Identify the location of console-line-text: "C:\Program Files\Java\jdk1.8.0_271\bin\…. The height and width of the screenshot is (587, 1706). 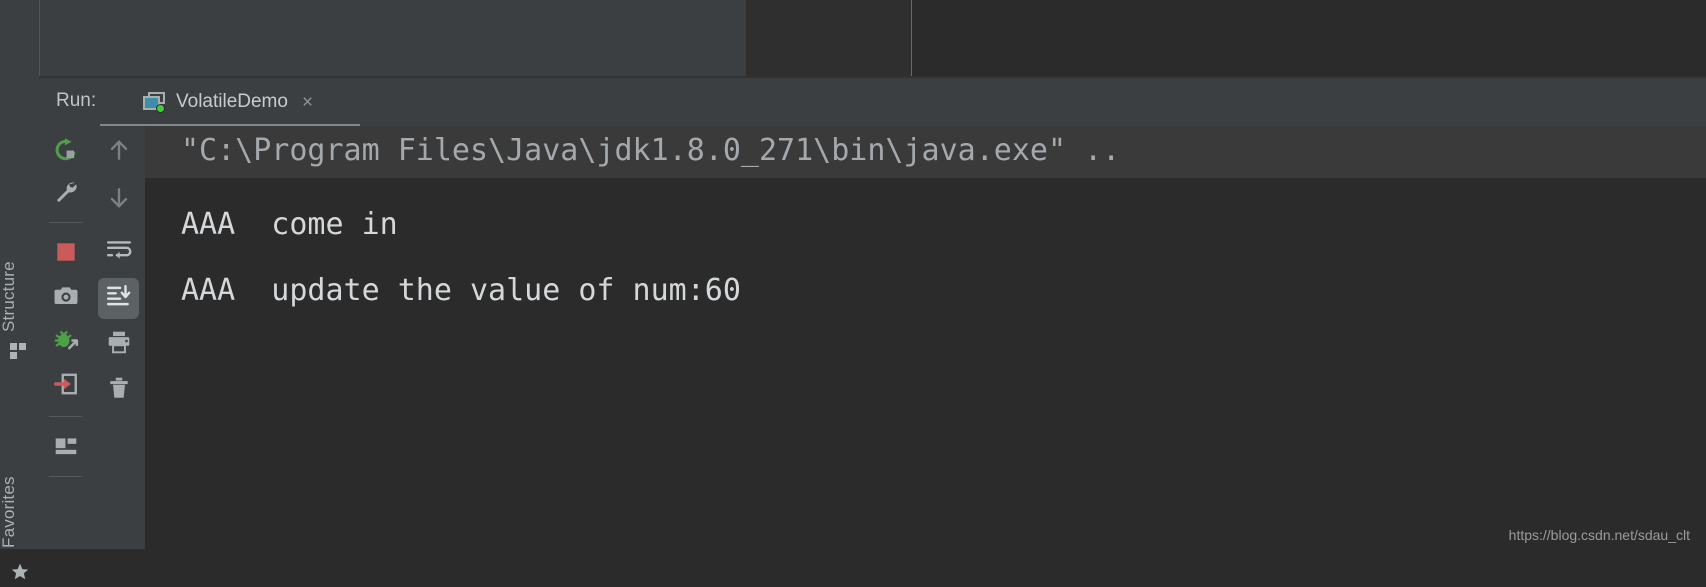
(651, 150).